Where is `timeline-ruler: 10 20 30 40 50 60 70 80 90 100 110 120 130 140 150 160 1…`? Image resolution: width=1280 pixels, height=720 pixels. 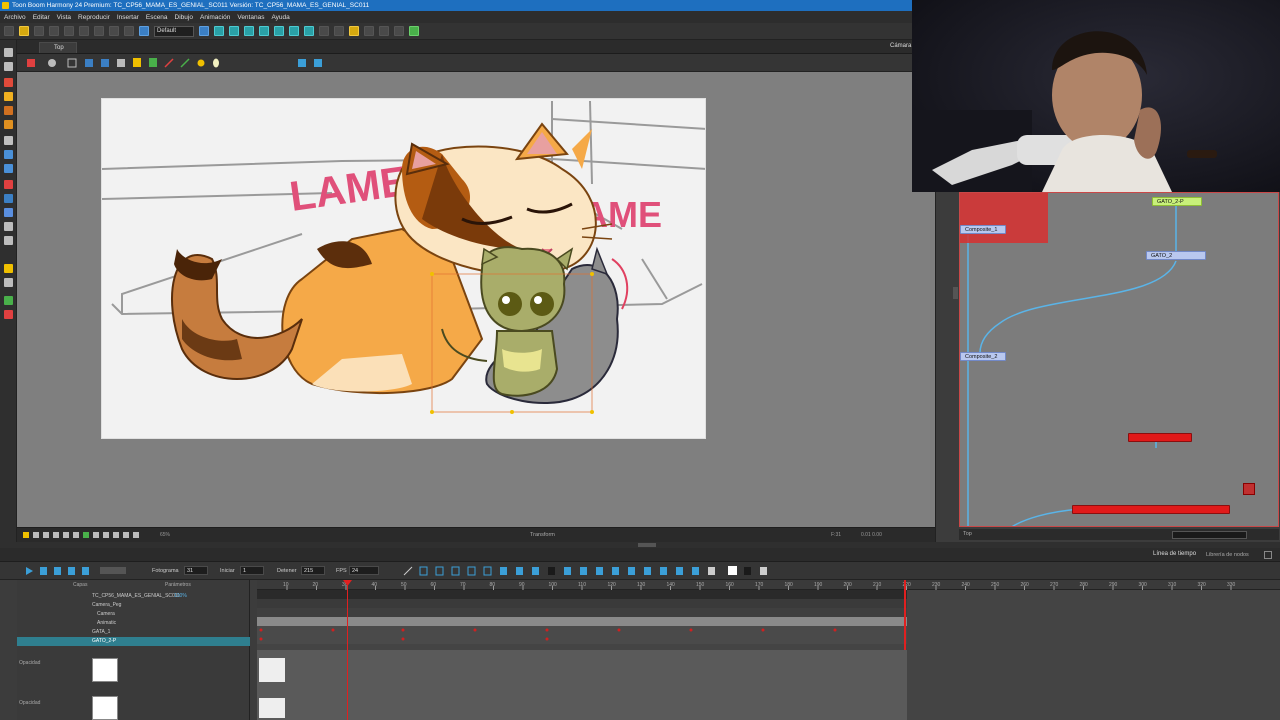 timeline-ruler: 10 20 30 40 50 60 70 80 90 100 110 120 130 140 150 160 1… is located at coordinates (768, 585).